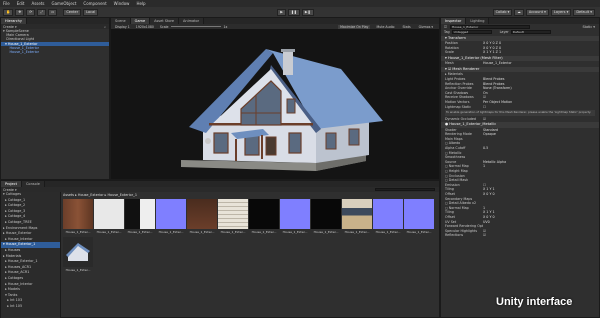 The height and width of the screenshot is (318, 600). What do you see at coordinates (42, 12) in the screenshot?
I see `scale-tool-button: ⤢` at bounding box center [42, 12].